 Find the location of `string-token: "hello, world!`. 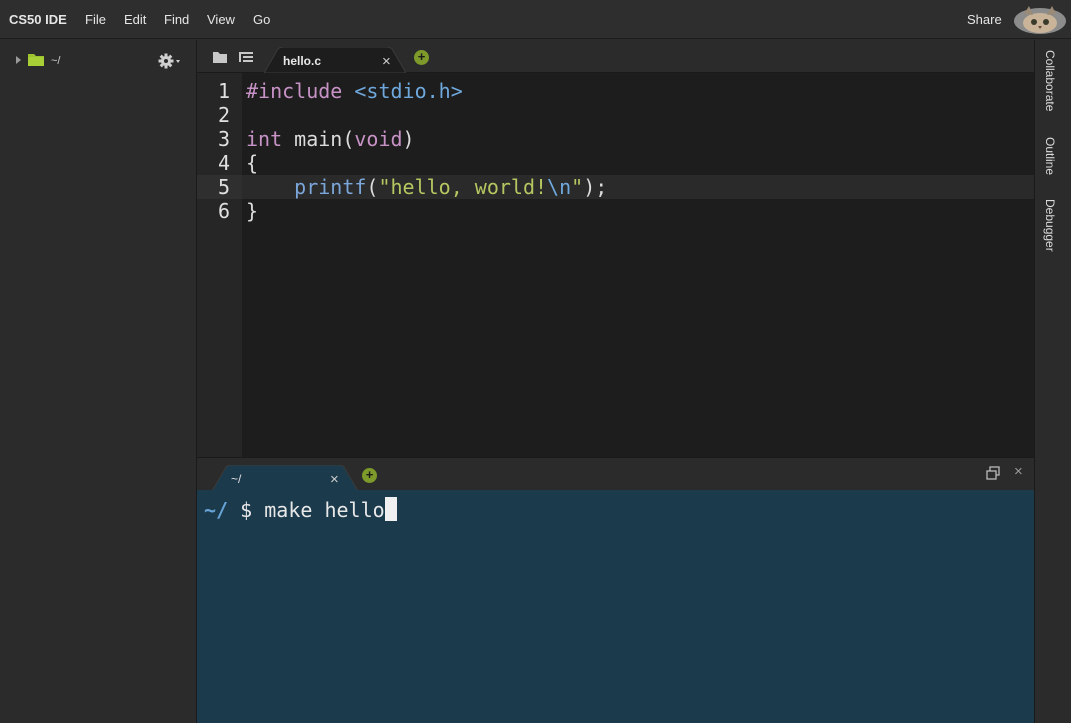

string-token: "hello, world! is located at coordinates (463, 187).